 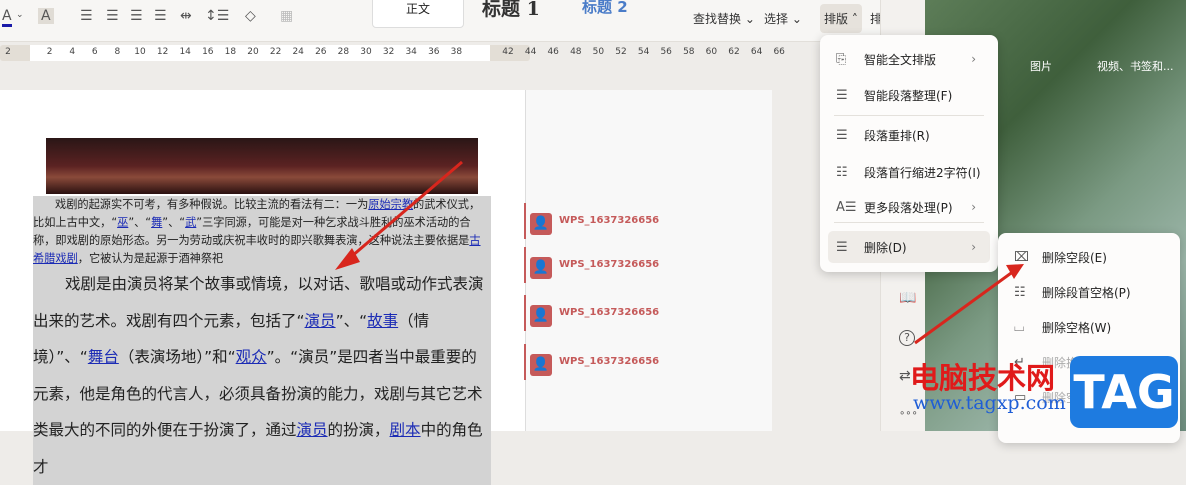 What do you see at coordinates (1124, 392) in the screenshot?
I see `tag-logo: TAG` at bounding box center [1124, 392].